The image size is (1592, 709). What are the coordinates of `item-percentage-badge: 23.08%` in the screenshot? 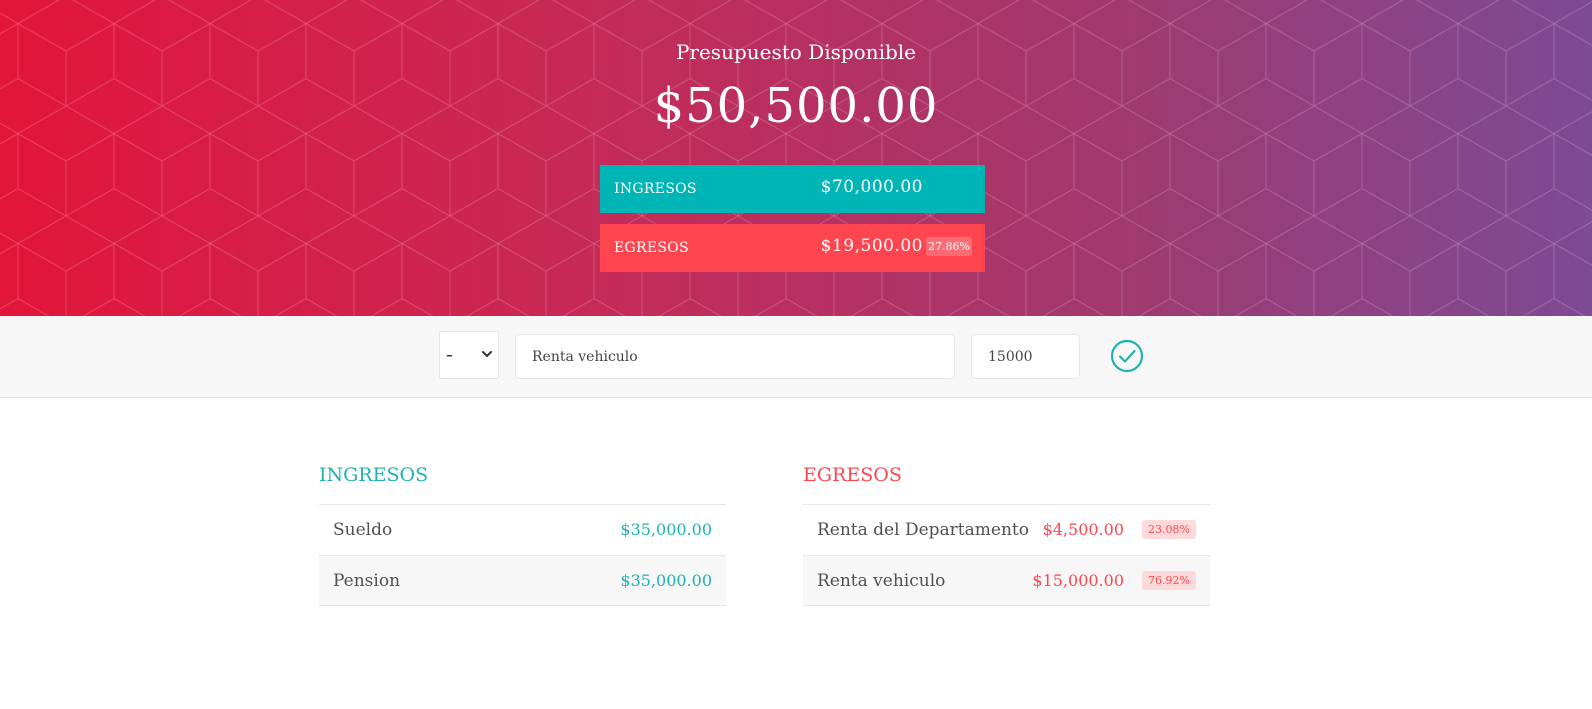 It's located at (1169, 529).